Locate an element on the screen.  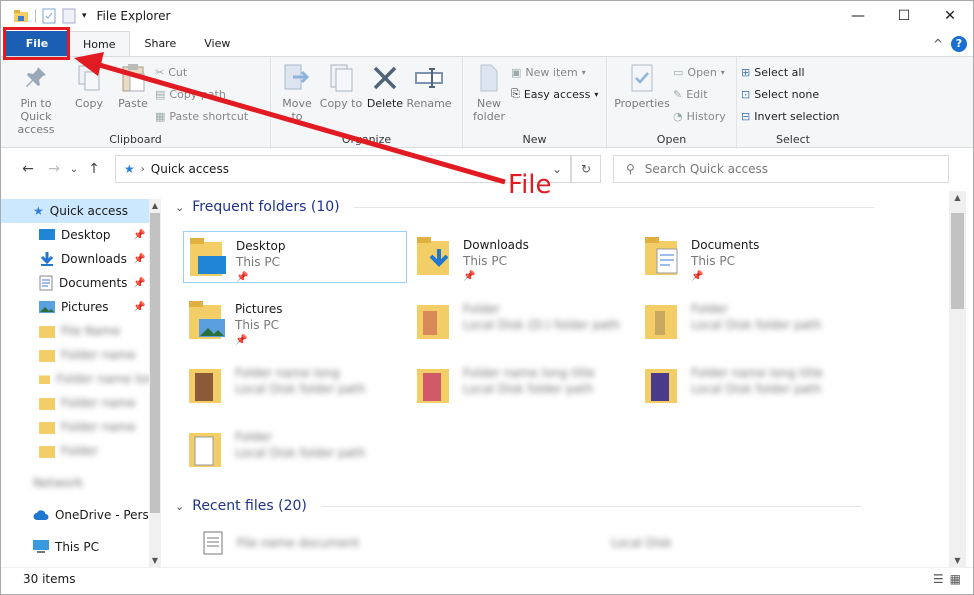
new-item-icon: ▣ is located at coordinates (516, 72).